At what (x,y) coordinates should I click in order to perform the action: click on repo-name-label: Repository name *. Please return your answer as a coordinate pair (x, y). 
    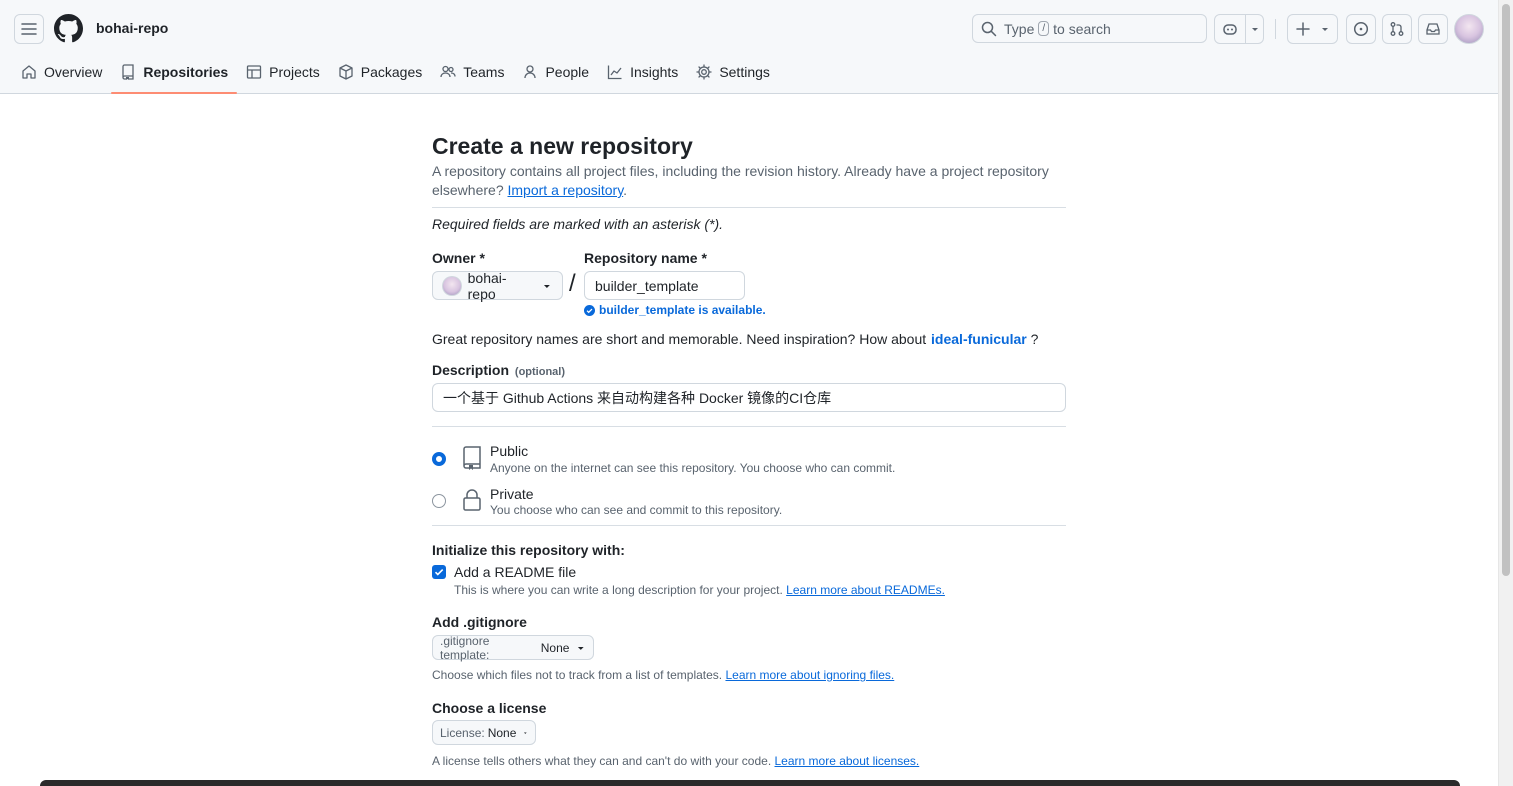
    Looking at the image, I should click on (645, 258).